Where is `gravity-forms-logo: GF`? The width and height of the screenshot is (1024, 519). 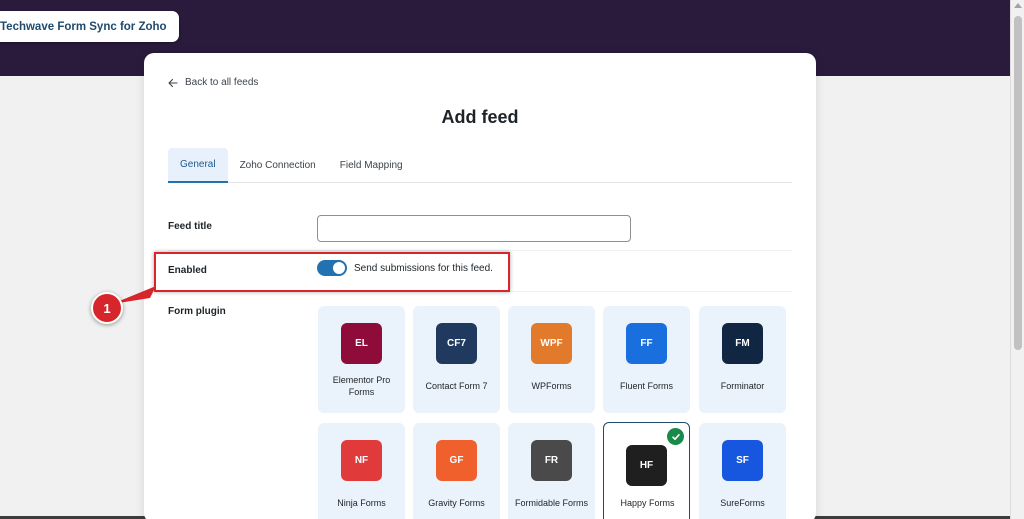
gravity-forms-logo: GF is located at coordinates (456, 460).